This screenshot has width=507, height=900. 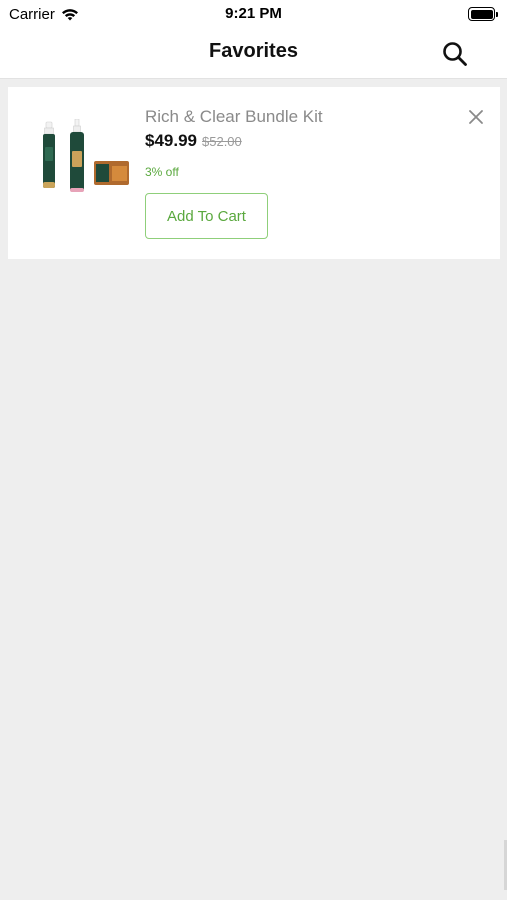 I want to click on product-name: Rich & Clear Bundle Kit, so click(x=234, y=117).